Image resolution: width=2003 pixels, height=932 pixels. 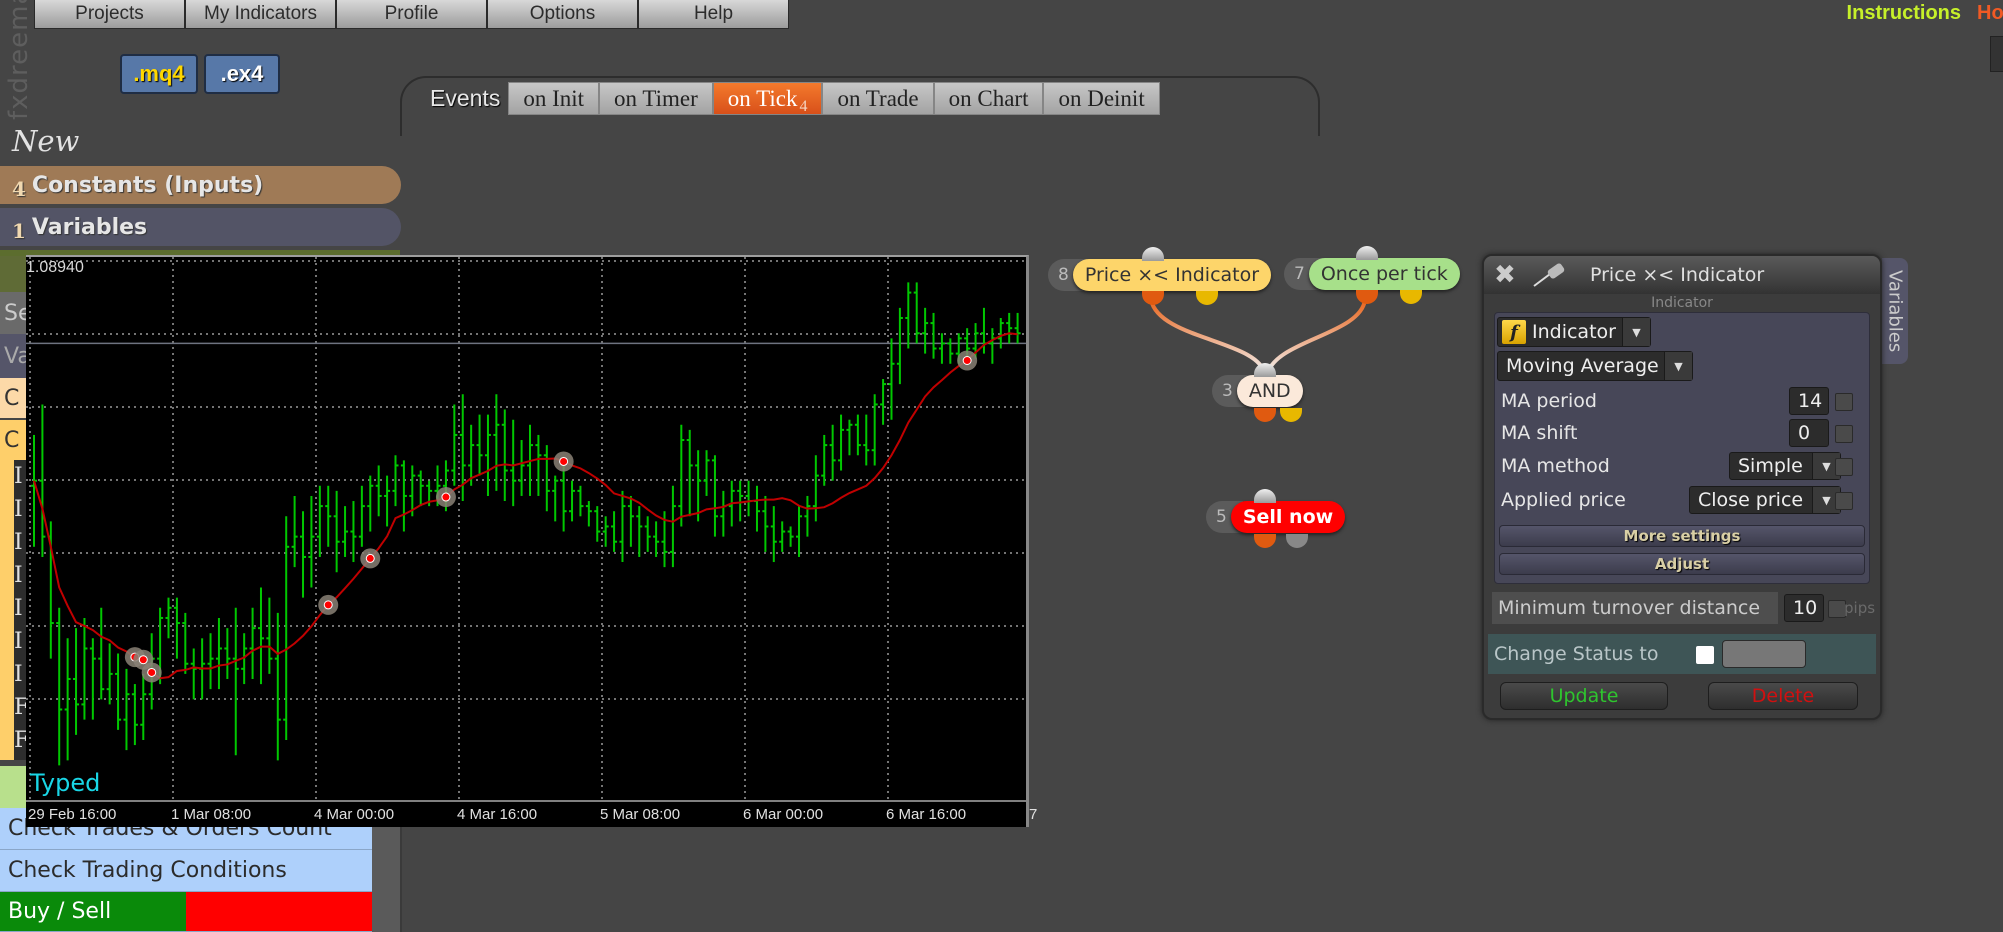 What do you see at coordinates (1584, 696) in the screenshot?
I see `update-button: Update` at bounding box center [1584, 696].